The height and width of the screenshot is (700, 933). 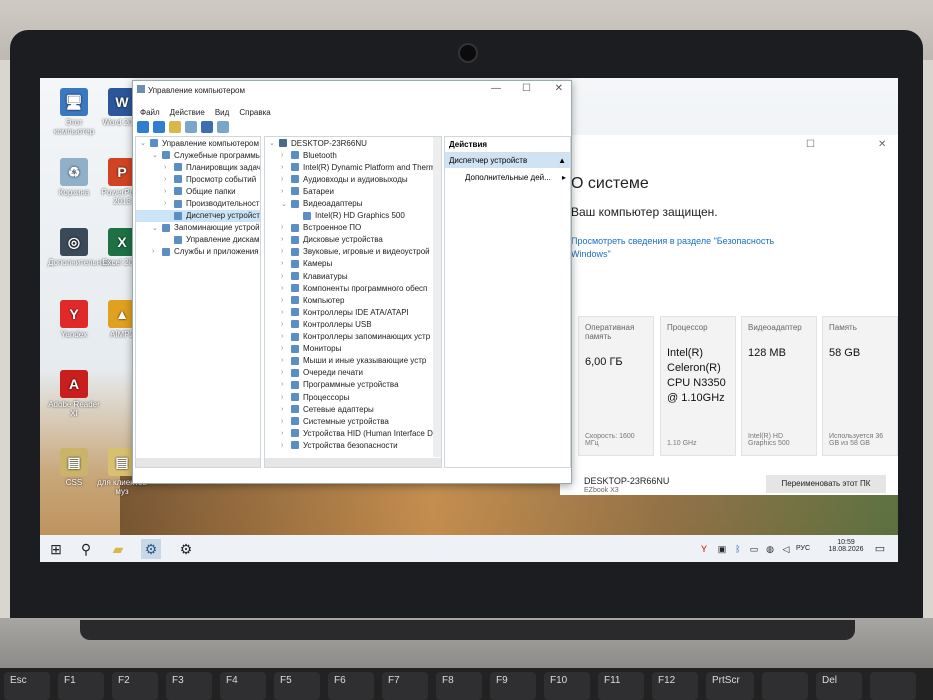 I want to click on more-actions: Дополнительные дей... ▸, so click(x=507, y=175).